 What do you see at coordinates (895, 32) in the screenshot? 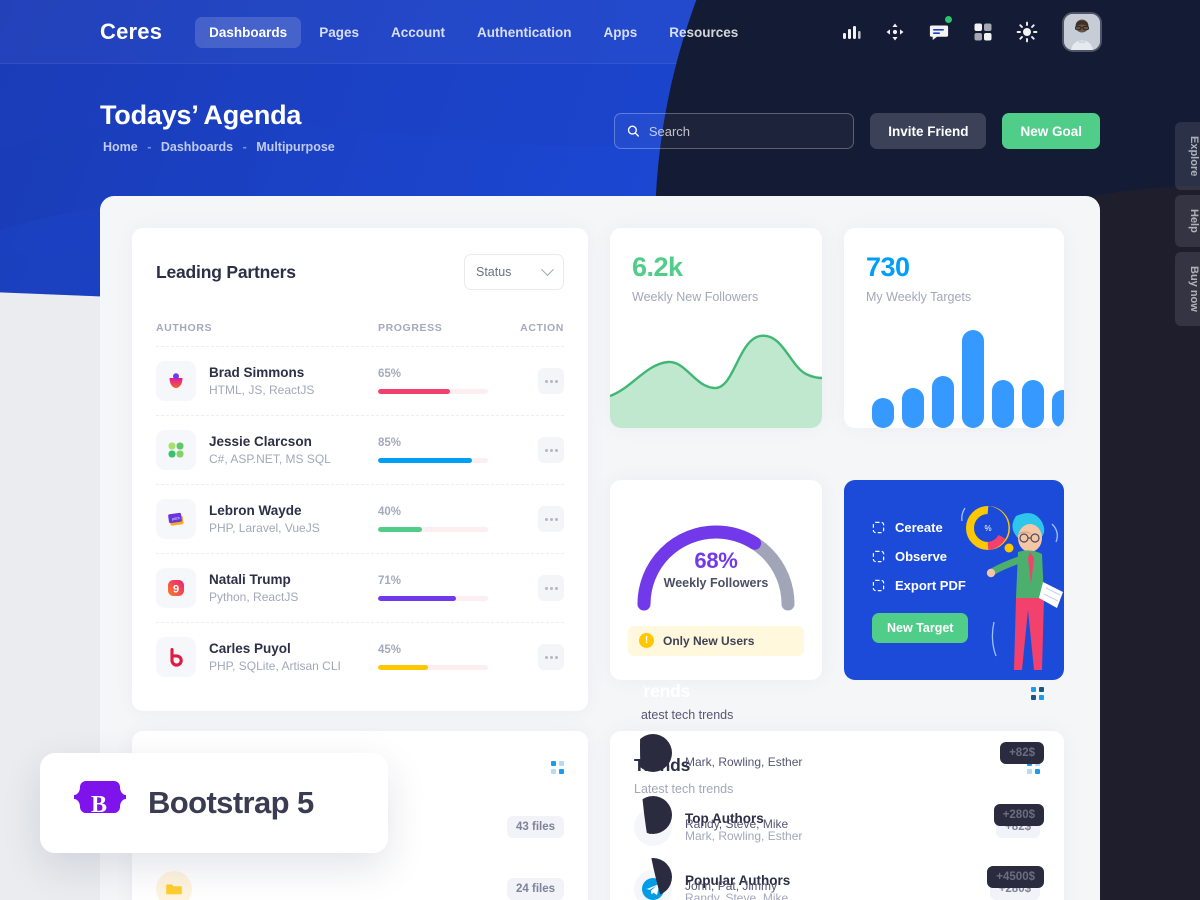
I see `diamond-icon` at bounding box center [895, 32].